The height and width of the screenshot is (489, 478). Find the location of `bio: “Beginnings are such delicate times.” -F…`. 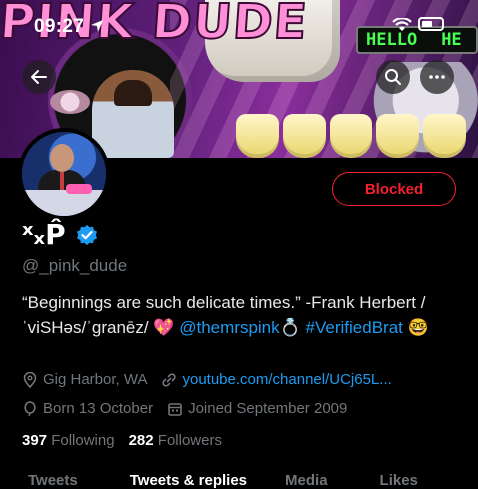

bio: “Beginnings are such delicate times.” -F… is located at coordinates (247, 315).